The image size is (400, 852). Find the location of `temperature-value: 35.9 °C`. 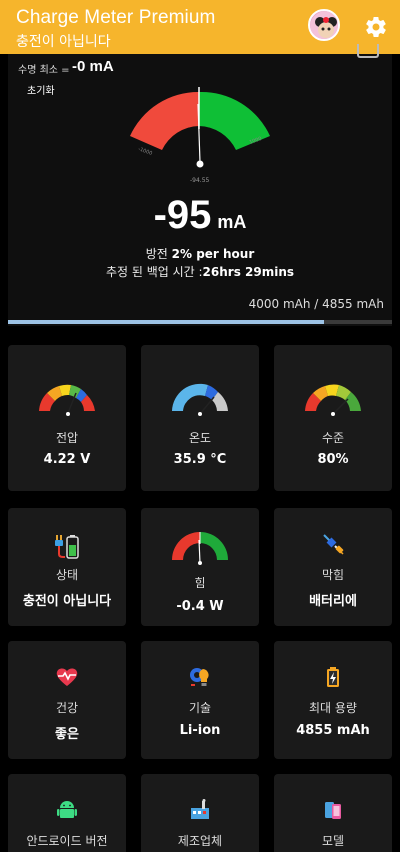

temperature-value: 35.9 °C is located at coordinates (200, 459).